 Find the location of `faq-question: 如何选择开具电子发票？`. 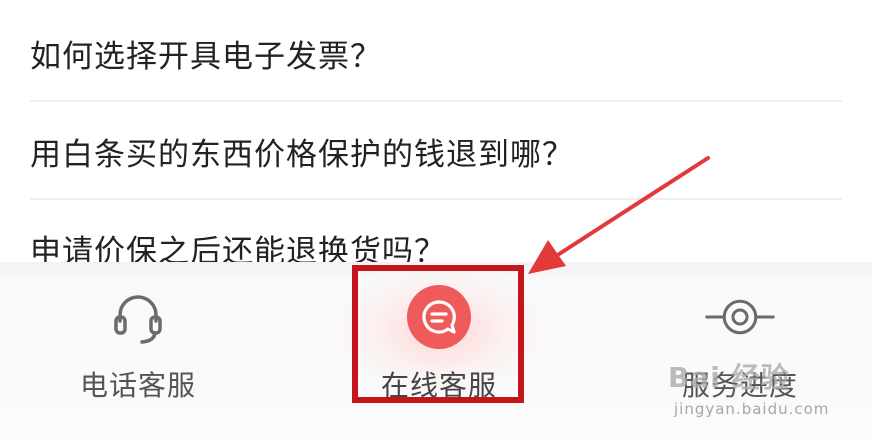

faq-question: 如何选择开具电子发票？ is located at coordinates (206, 56).